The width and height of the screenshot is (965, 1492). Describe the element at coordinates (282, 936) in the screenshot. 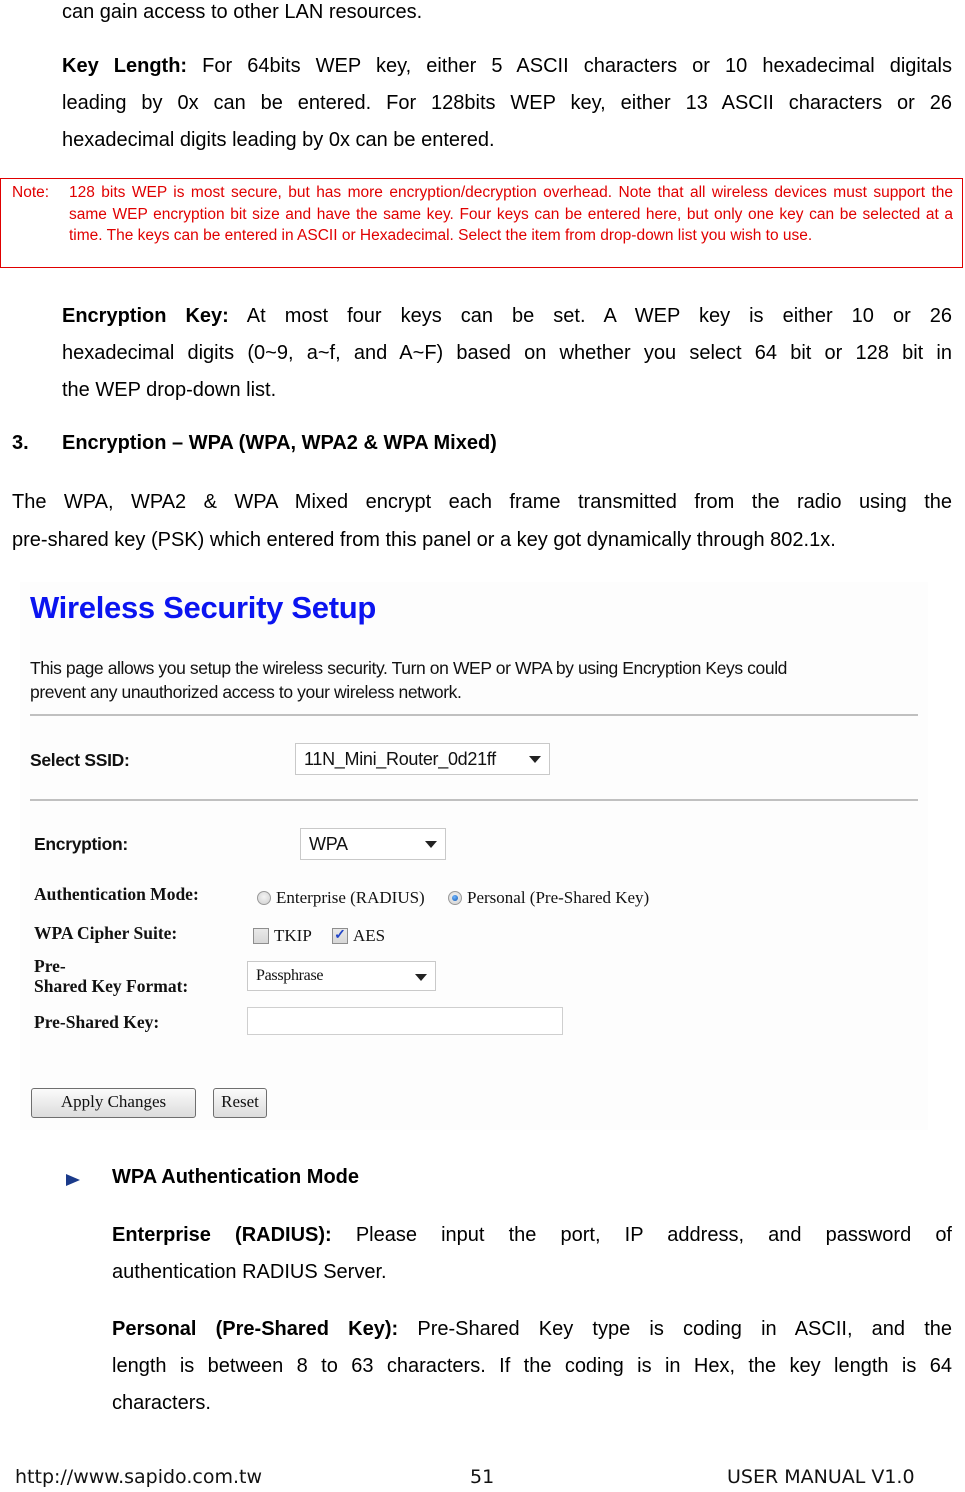

I see `cipher-tkip-option: TKIP` at that location.